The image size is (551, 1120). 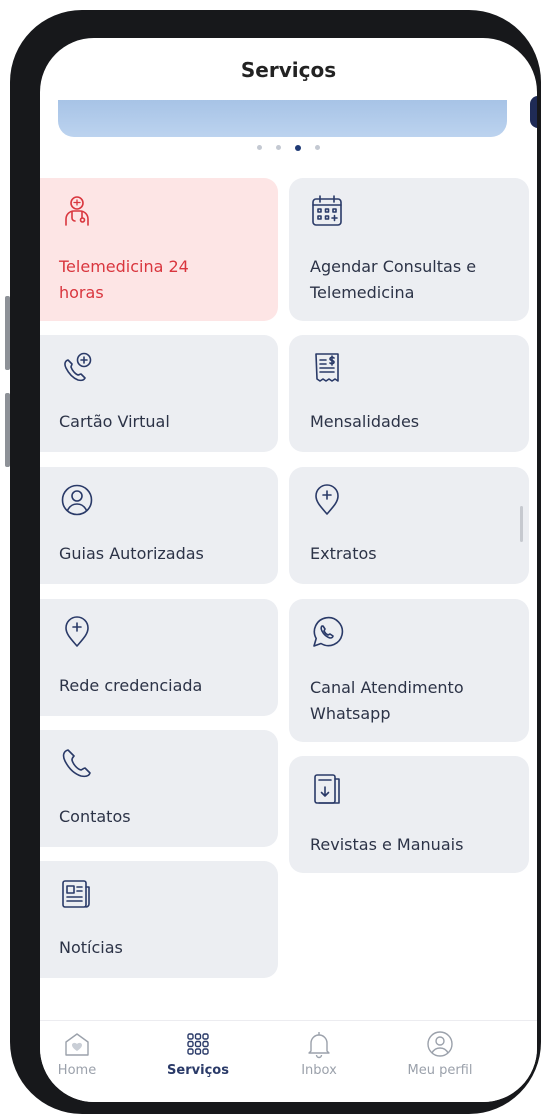 What do you see at coordinates (76, 894) in the screenshot?
I see `newspaper-icon` at bounding box center [76, 894].